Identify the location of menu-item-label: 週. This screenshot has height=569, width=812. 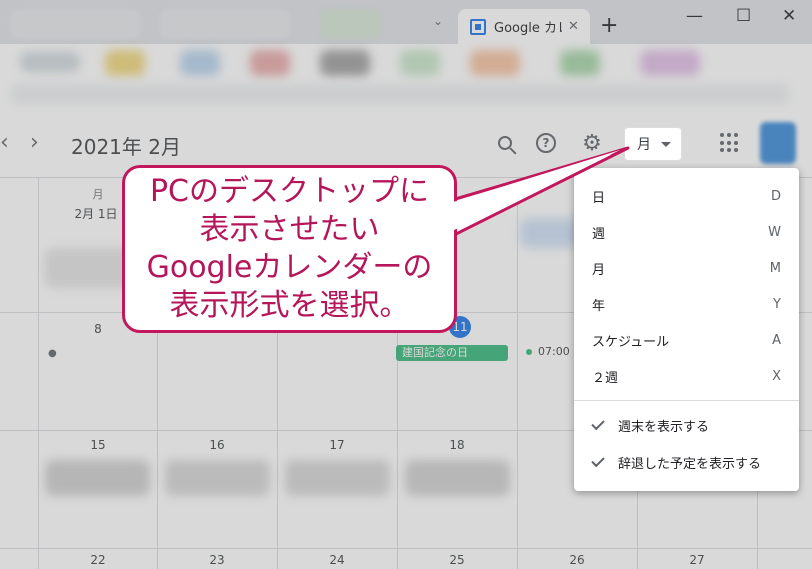
(599, 234).